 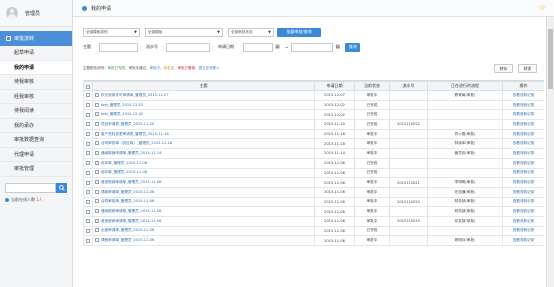 I want to click on template-select: 全部模板 ▼, so click(x=184, y=32).